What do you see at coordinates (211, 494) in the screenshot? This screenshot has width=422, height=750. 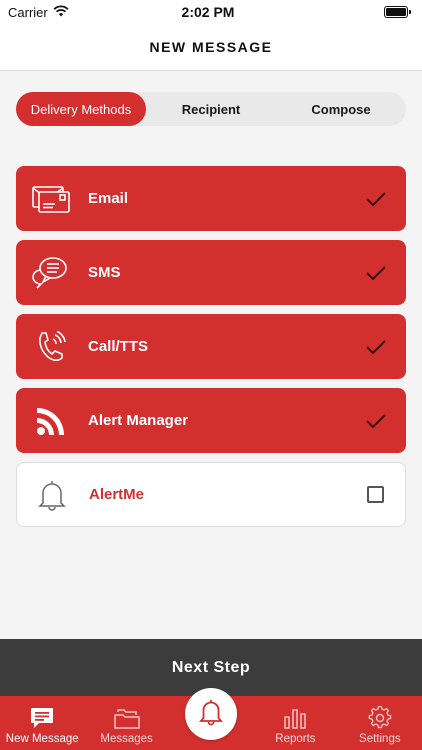 I see `method-alertme: AlertMe` at bounding box center [211, 494].